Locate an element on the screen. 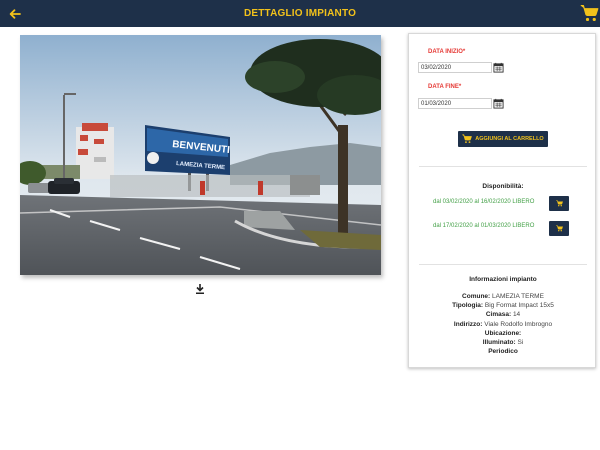 The image size is (600, 450). cart-button is located at coordinates (589, 13).